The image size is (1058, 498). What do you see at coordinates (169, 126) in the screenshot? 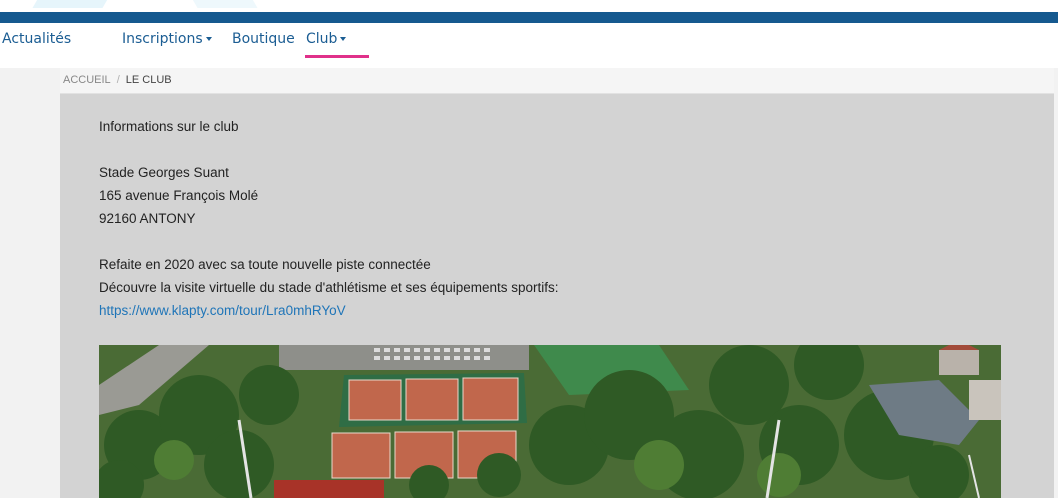
I see `page-heading: Informations sur le club` at bounding box center [169, 126].